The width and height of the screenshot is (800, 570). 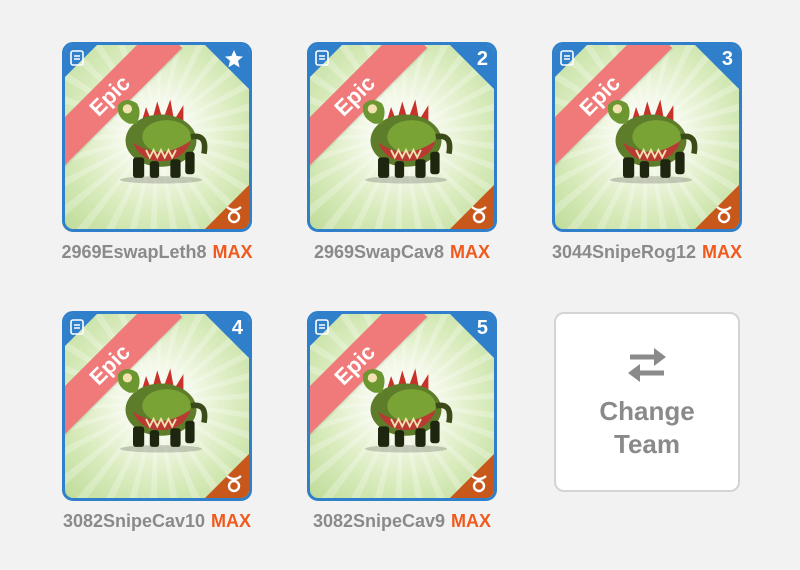 What do you see at coordinates (134, 252) in the screenshot?
I see `monster-name: 2969EswapLeth8` at bounding box center [134, 252].